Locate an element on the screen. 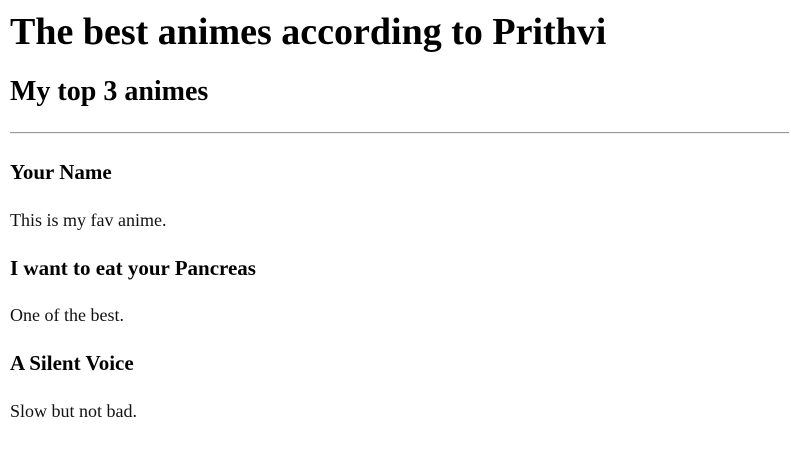 The image size is (791, 465). anime-description: Slow but not bad. is located at coordinates (74, 411).